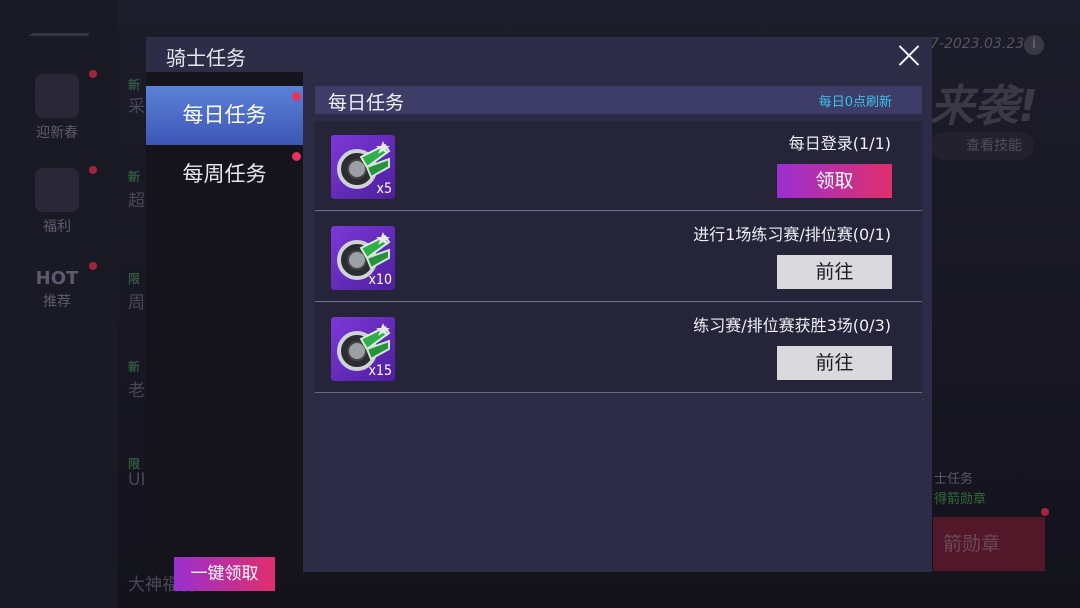 The width and height of the screenshot is (1080, 608). What do you see at coordinates (618, 100) in the screenshot?
I see `section-header: 每日任务 每日0点刷新` at bounding box center [618, 100].